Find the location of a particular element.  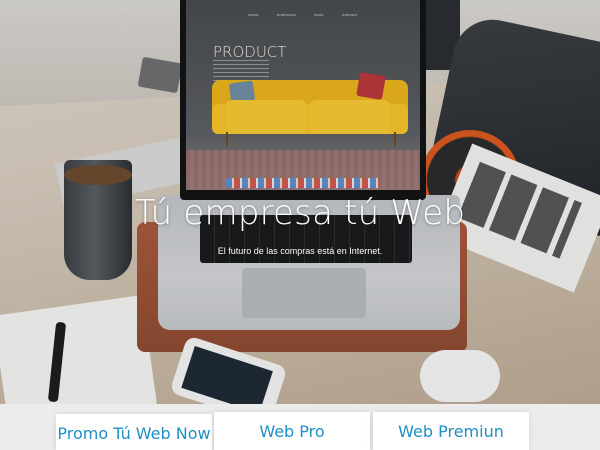

plan-card-title: Web Premiun is located at coordinates (451, 431).